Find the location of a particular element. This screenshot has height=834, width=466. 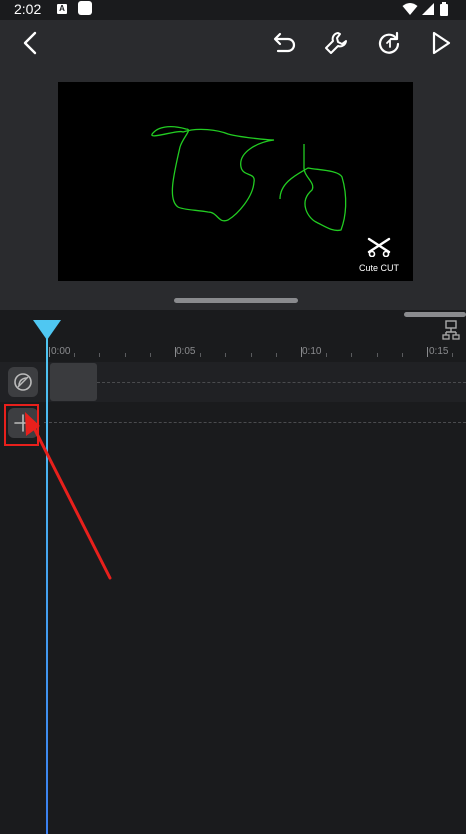

chevron-left-icon is located at coordinates (30, 43).